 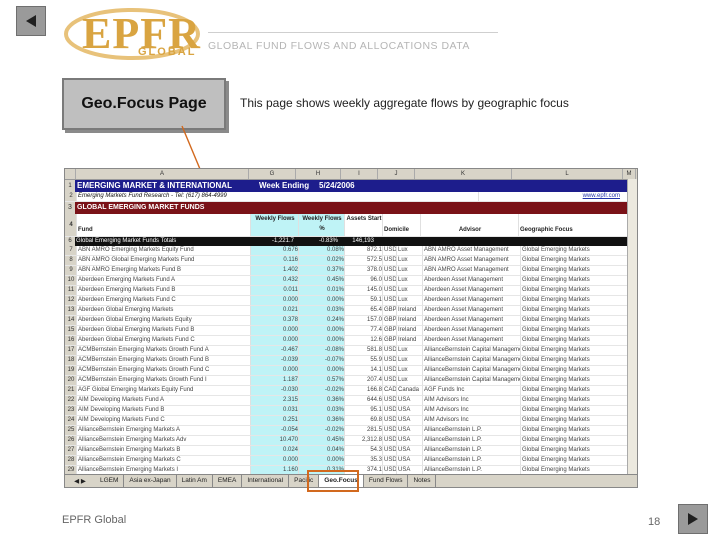 I want to click on cell-flows: 0.432, so click(x=275, y=280).